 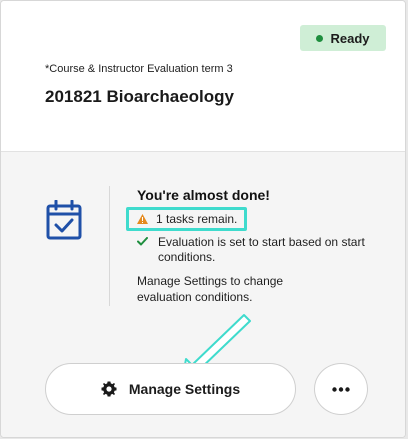 I want to click on manage-settings-button: Manage Settings, so click(x=170, y=389).